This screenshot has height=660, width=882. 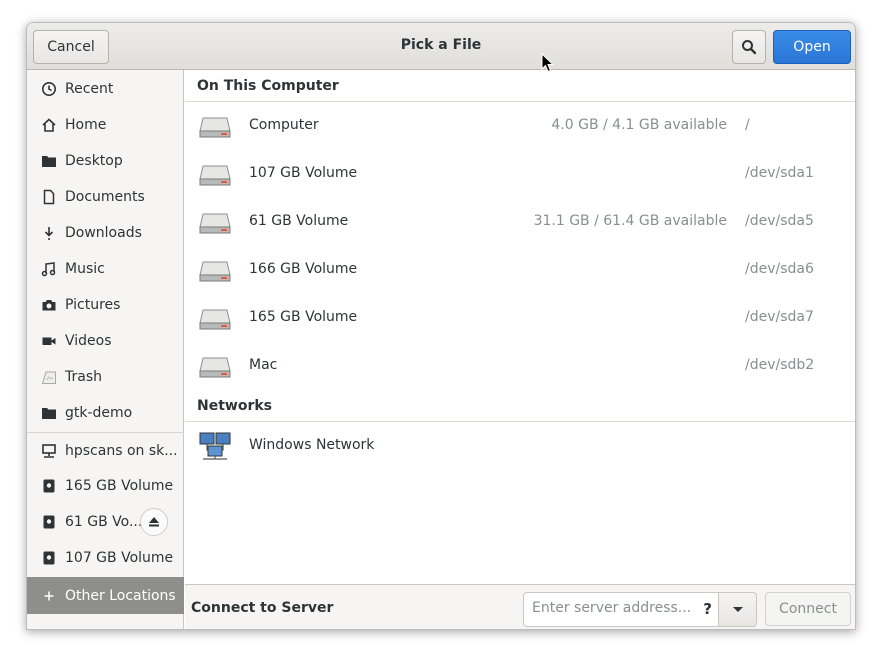 I want to click on sidebar-item-recent: Recent, so click(x=105, y=89).